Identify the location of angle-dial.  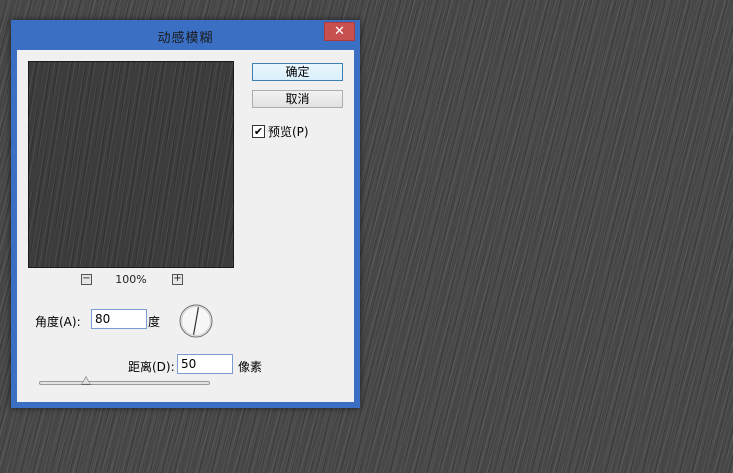
(196, 321).